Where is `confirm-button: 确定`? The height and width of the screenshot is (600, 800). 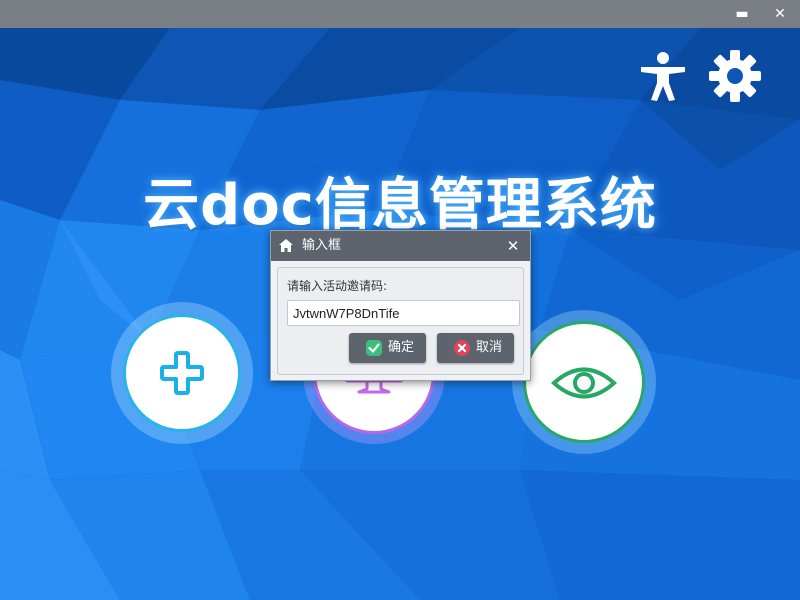 confirm-button: 确定 is located at coordinates (387, 348).